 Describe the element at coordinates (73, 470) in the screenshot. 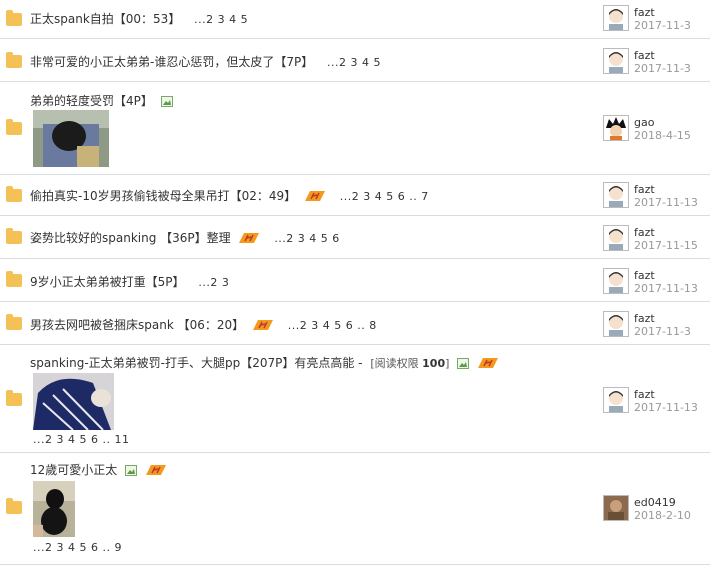

I see `thread-title: 12歲可愛小正太` at that location.